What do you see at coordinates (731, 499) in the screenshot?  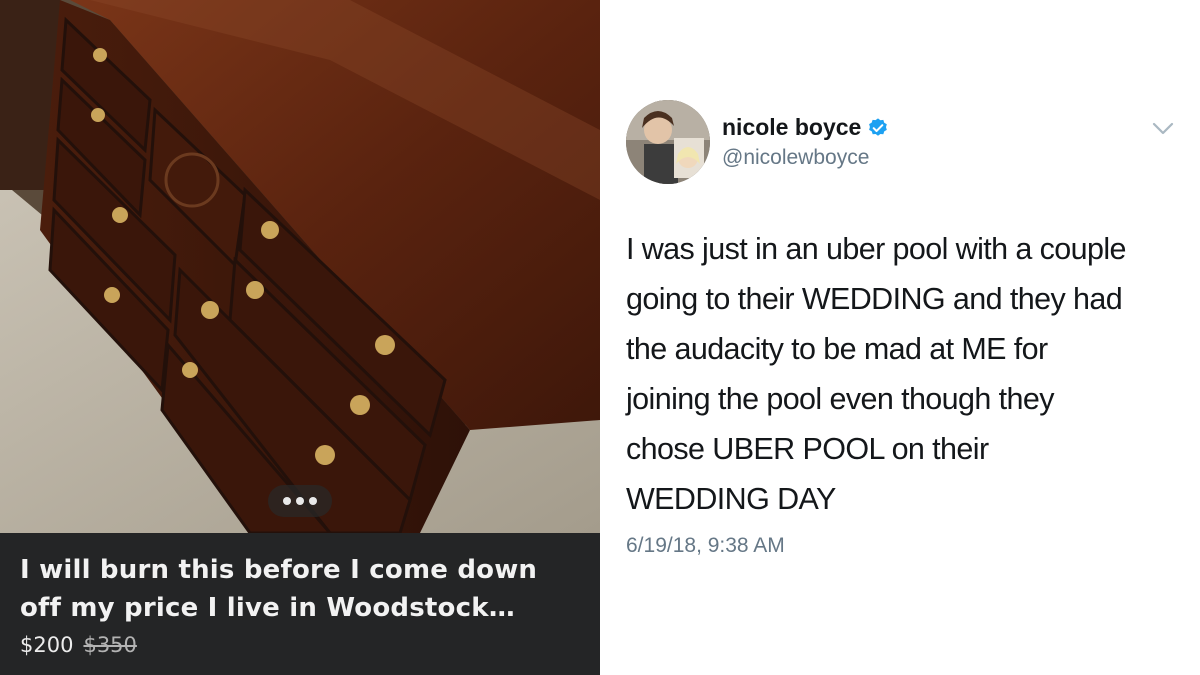 I see `tweet-text-line: WEDDING DAY` at bounding box center [731, 499].